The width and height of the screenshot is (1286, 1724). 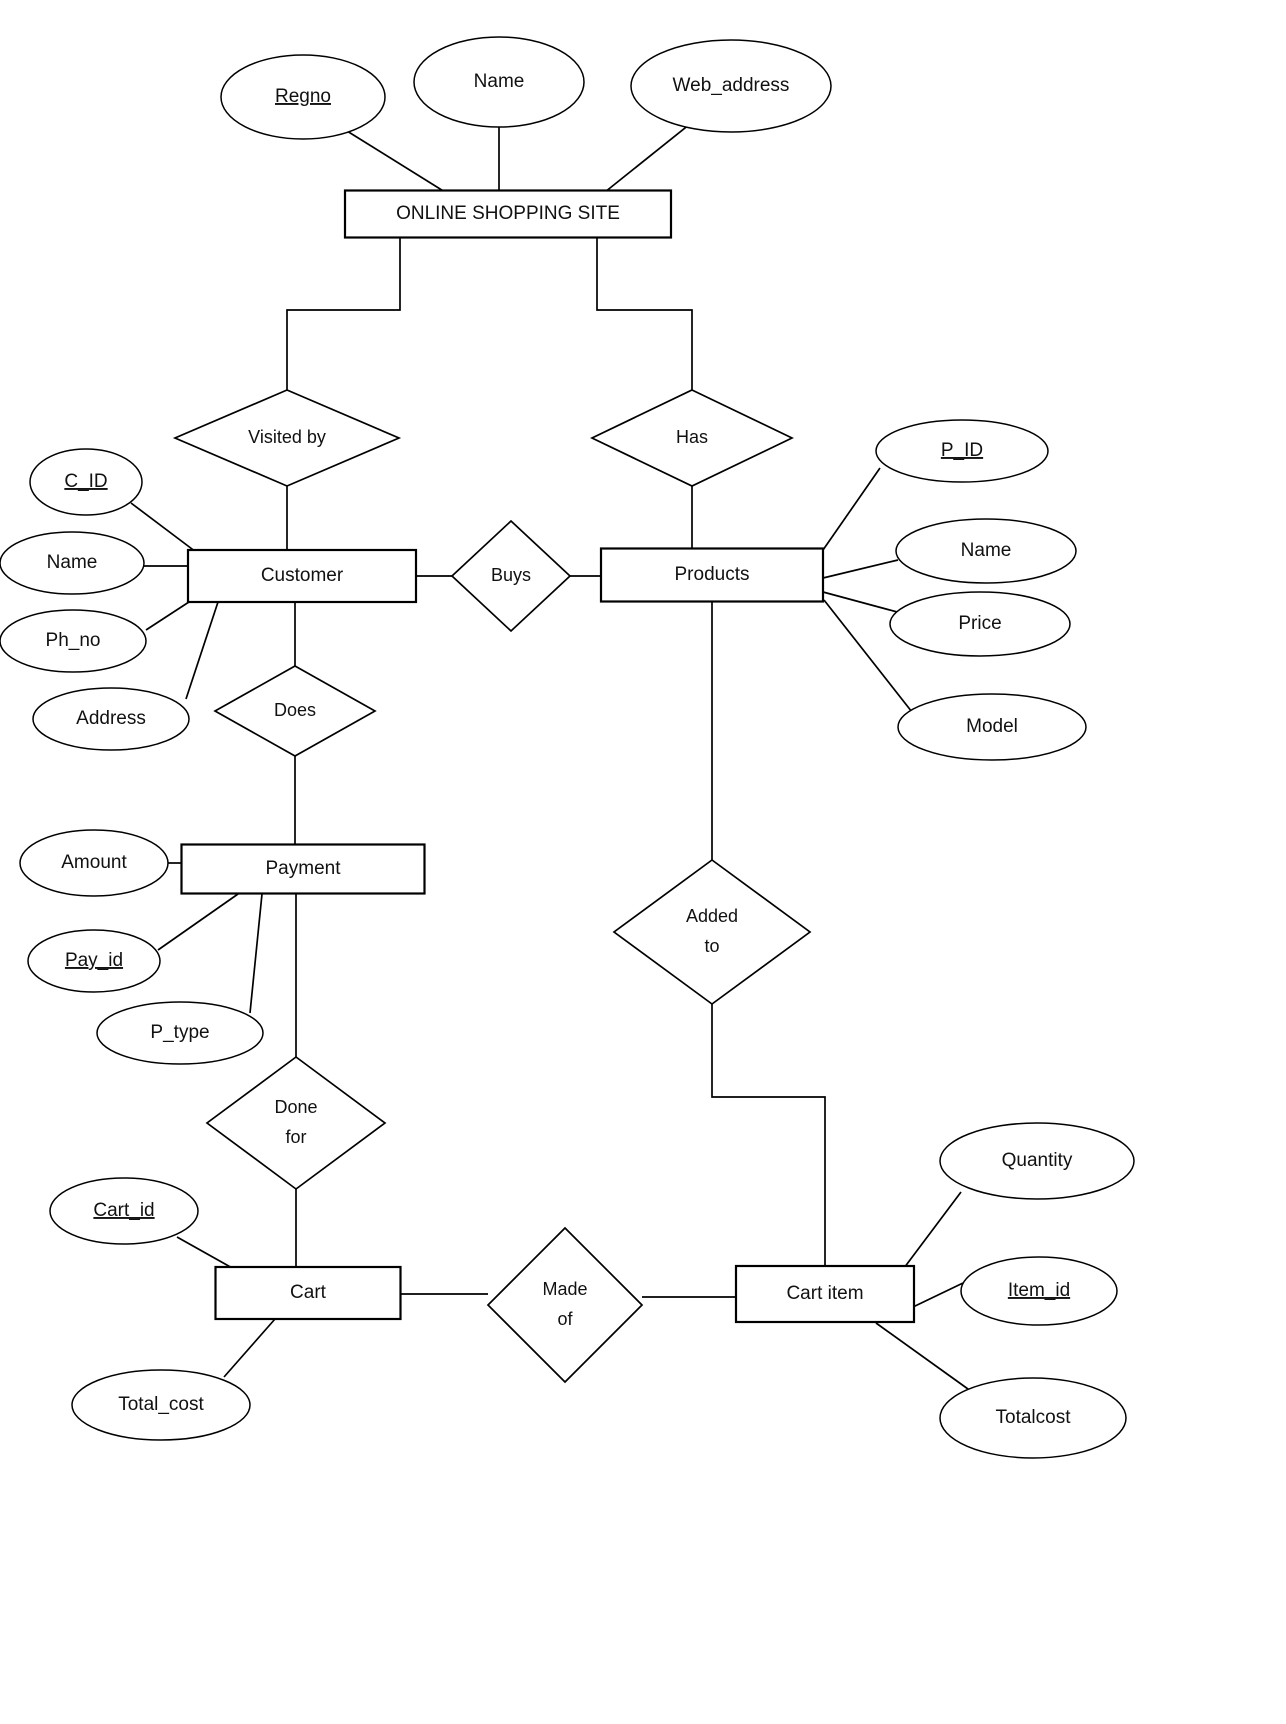 I want to click on connector-site-to-has, so click(x=644, y=314).